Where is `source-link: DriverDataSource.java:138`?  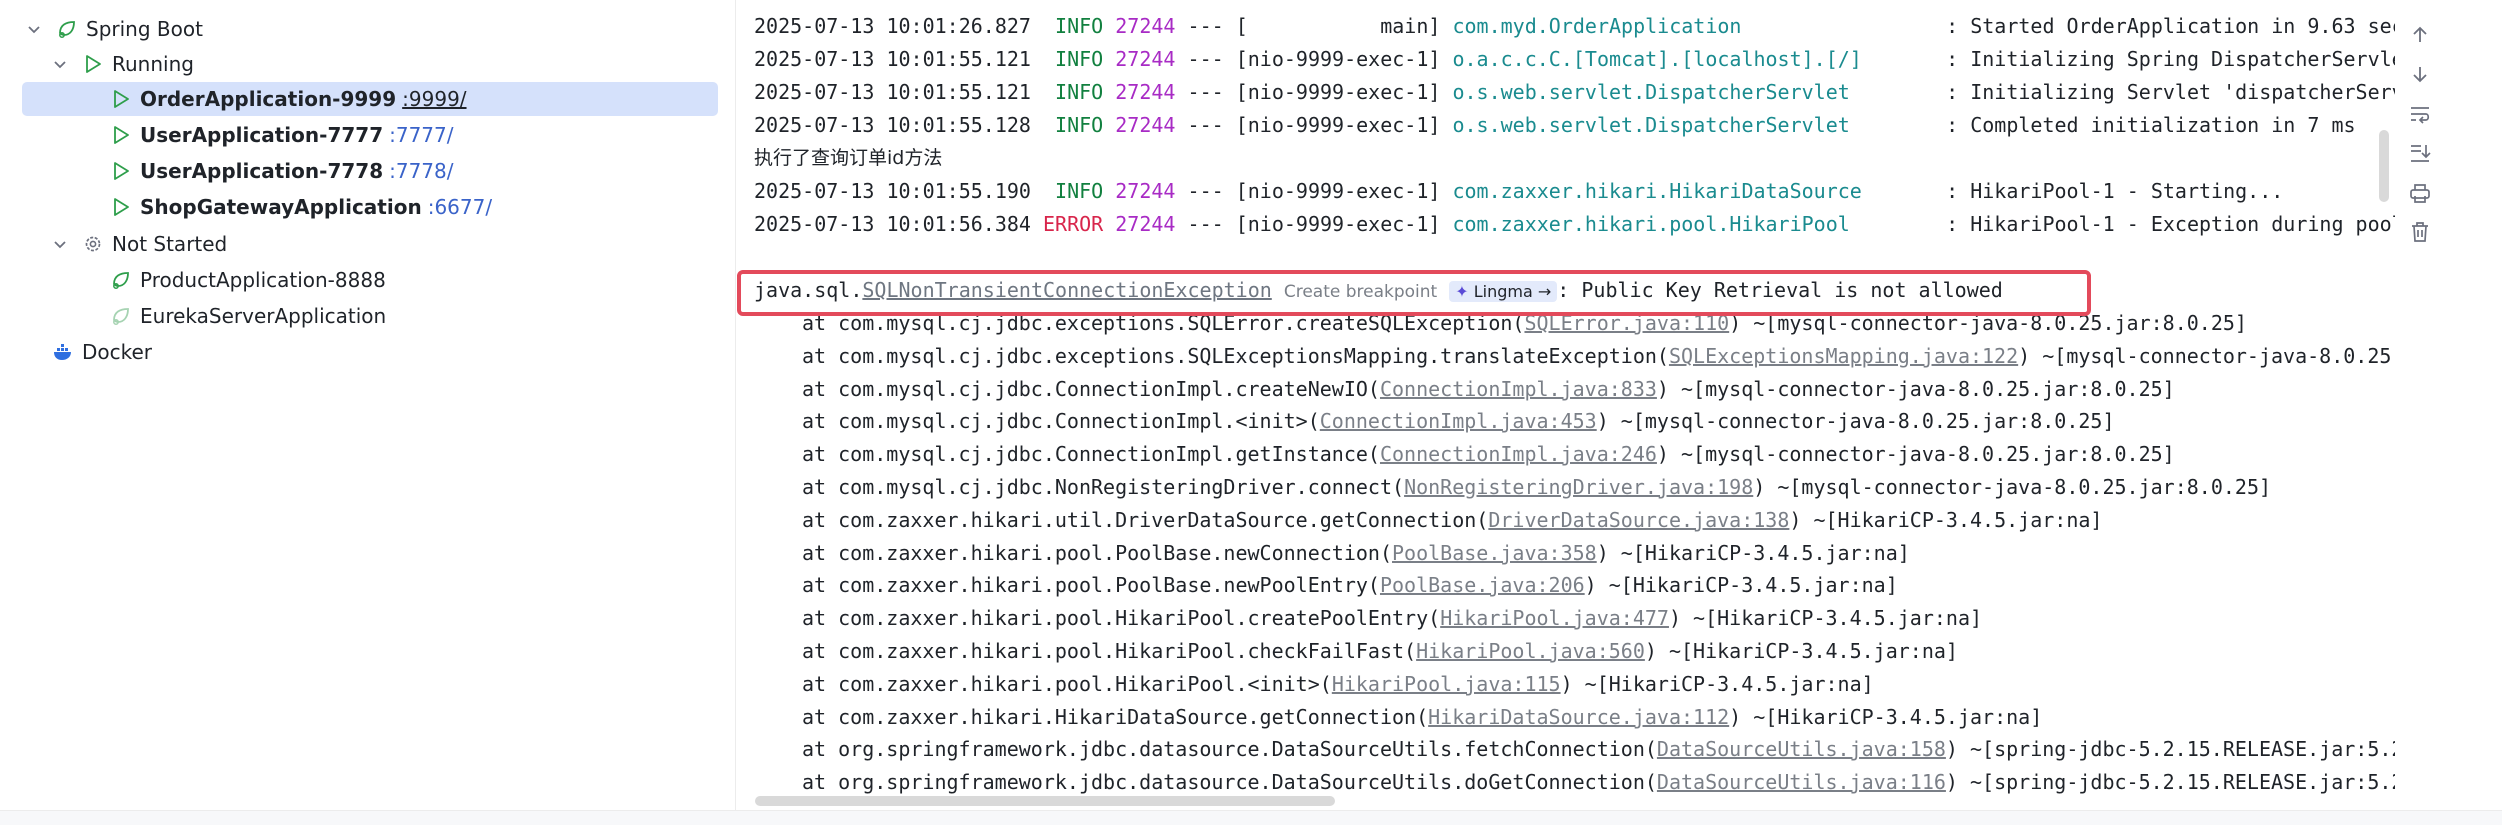
source-link: DriverDataSource.java:138 is located at coordinates (1638, 520).